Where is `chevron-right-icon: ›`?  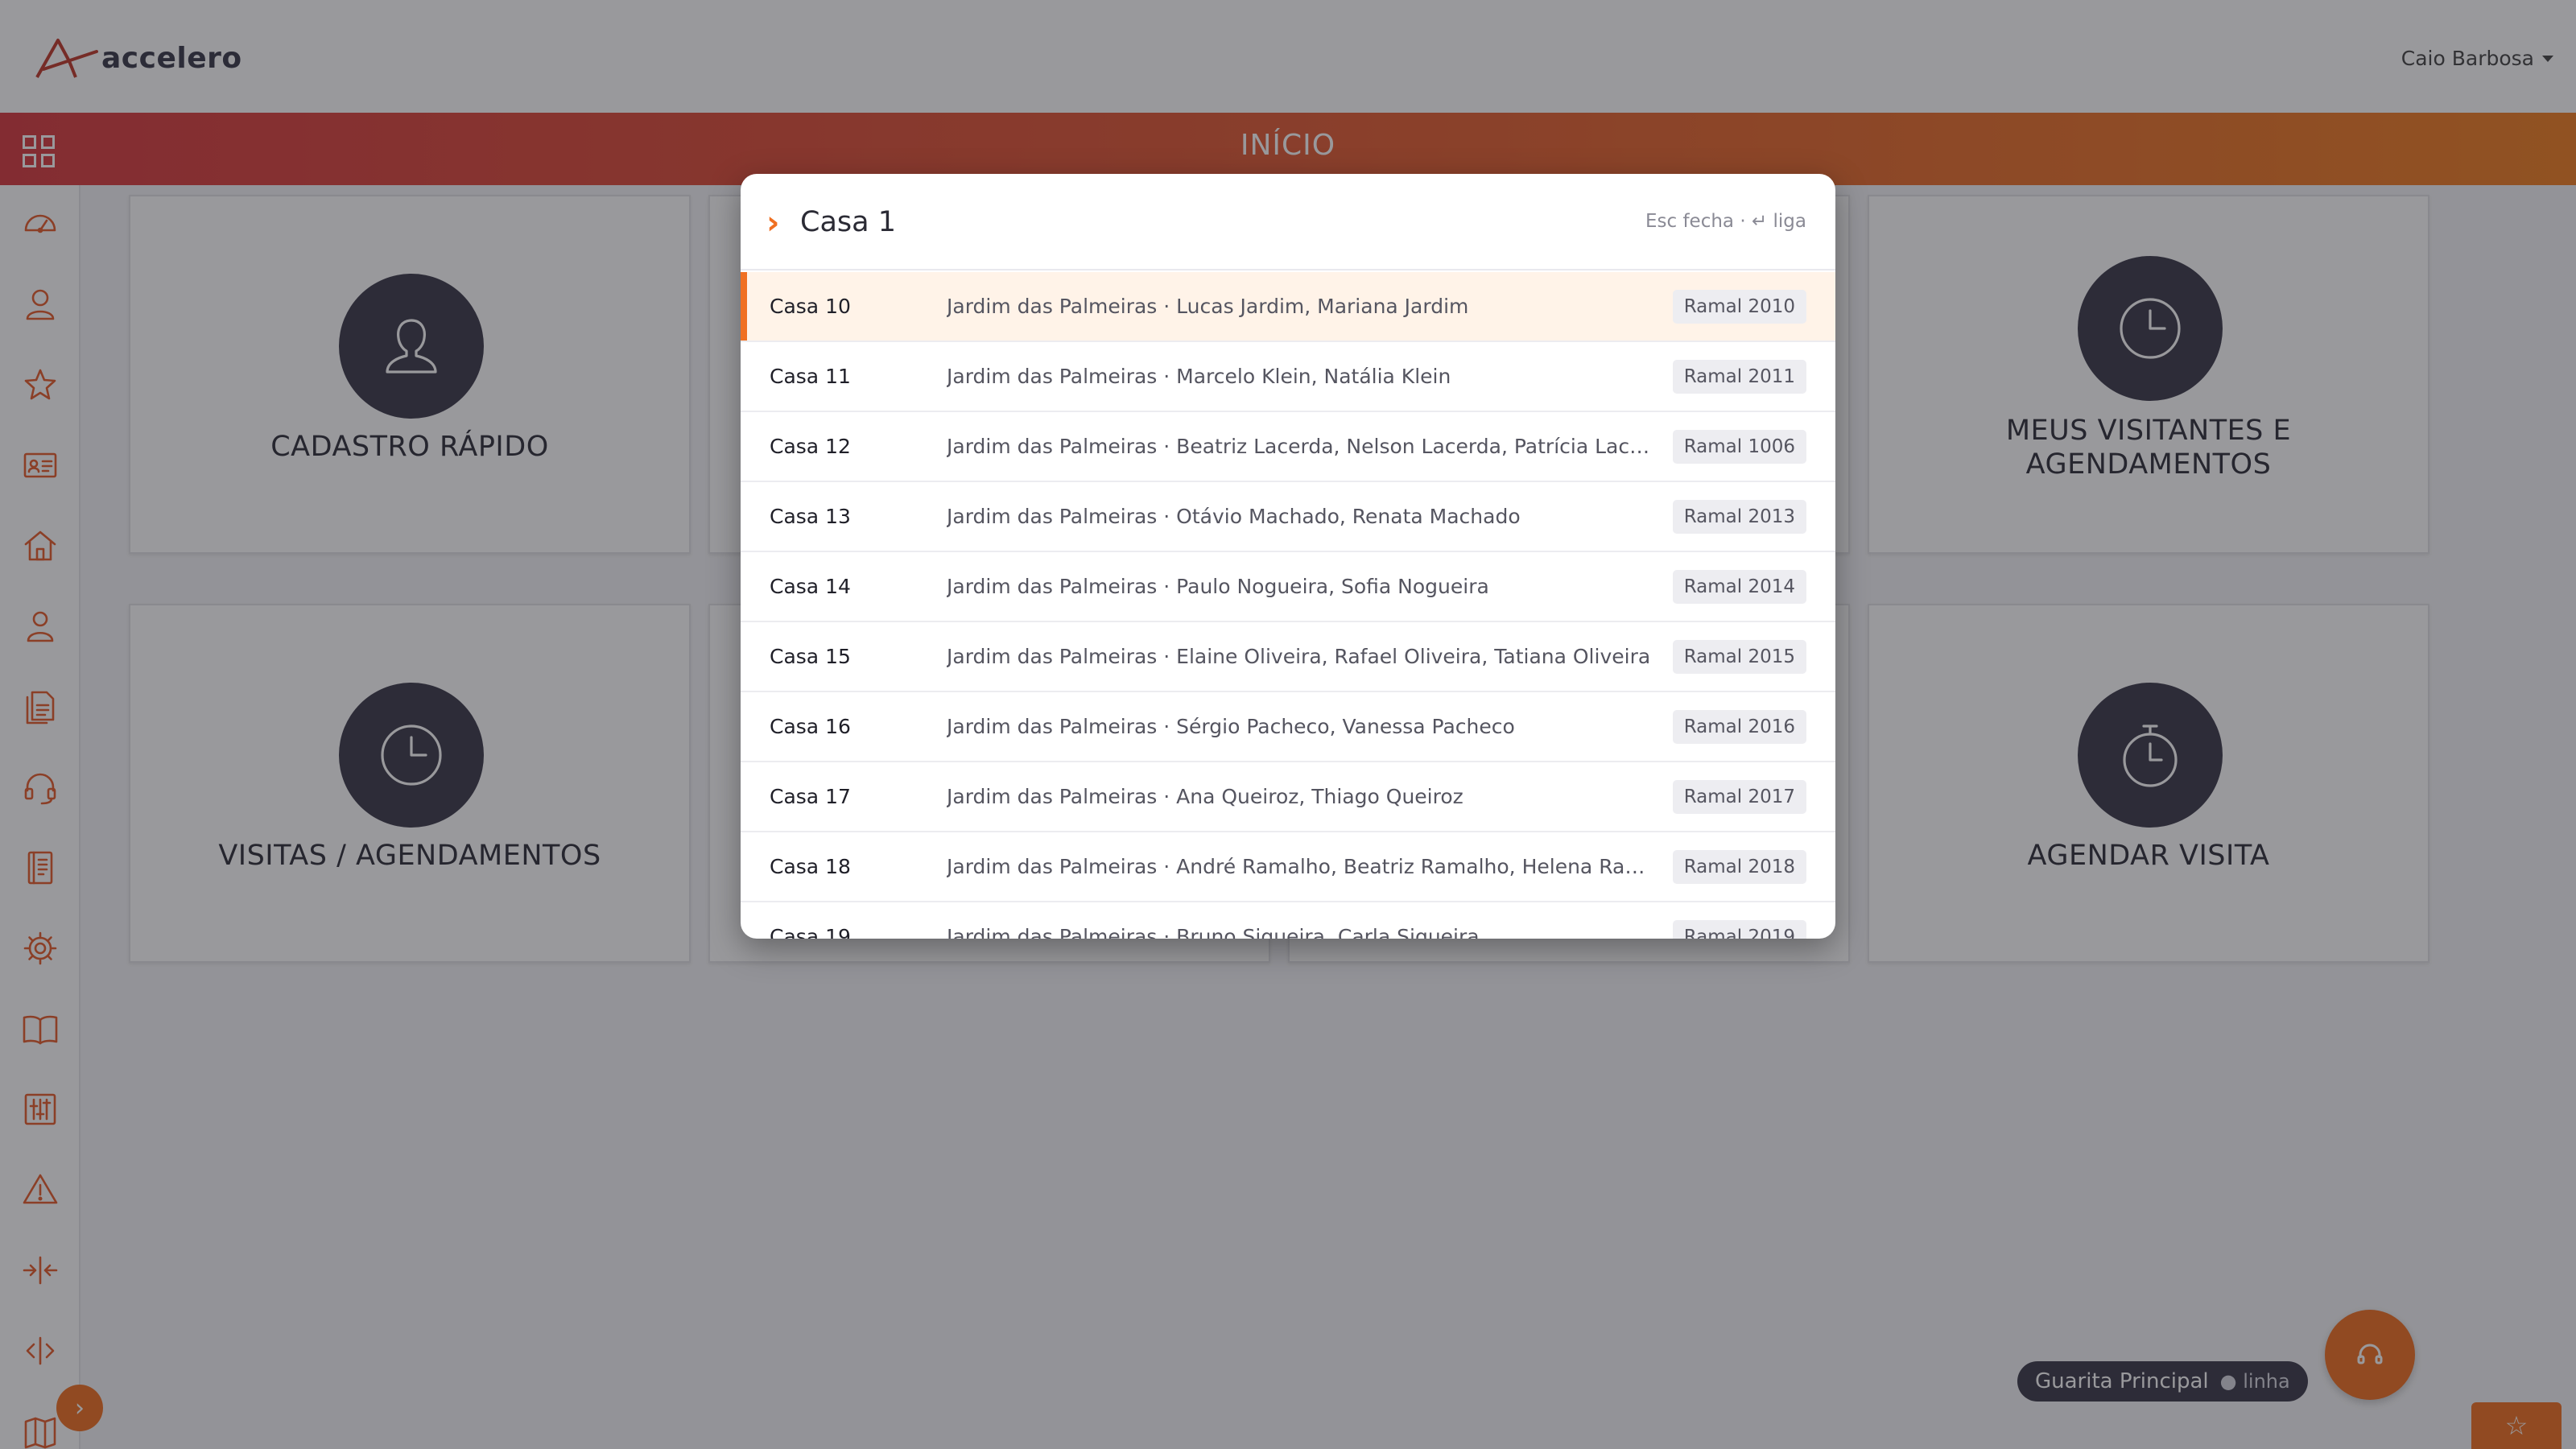 chevron-right-icon: › is located at coordinates (773, 223).